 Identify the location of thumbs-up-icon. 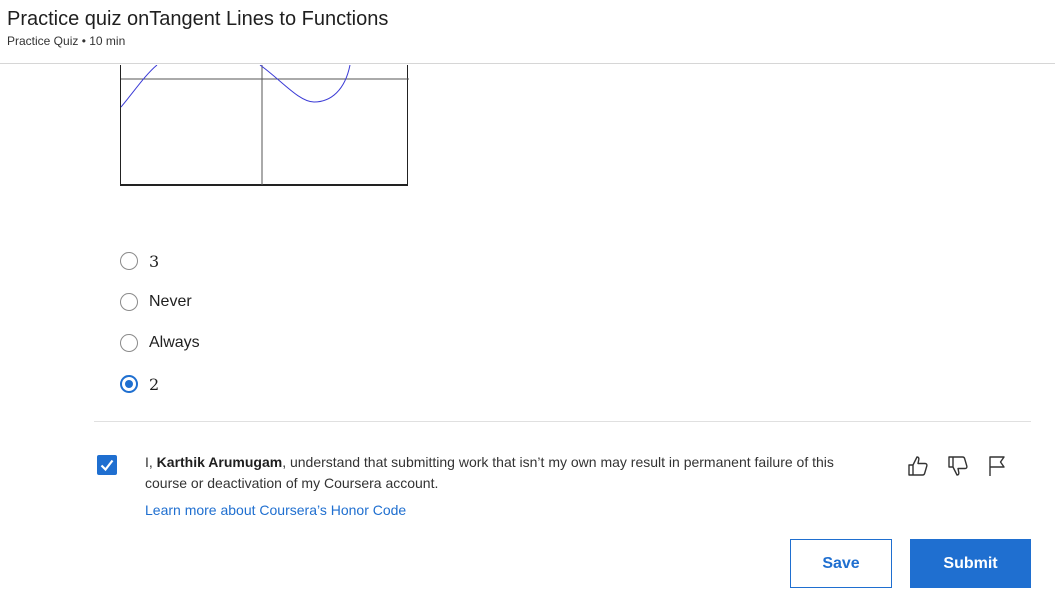
(918, 466).